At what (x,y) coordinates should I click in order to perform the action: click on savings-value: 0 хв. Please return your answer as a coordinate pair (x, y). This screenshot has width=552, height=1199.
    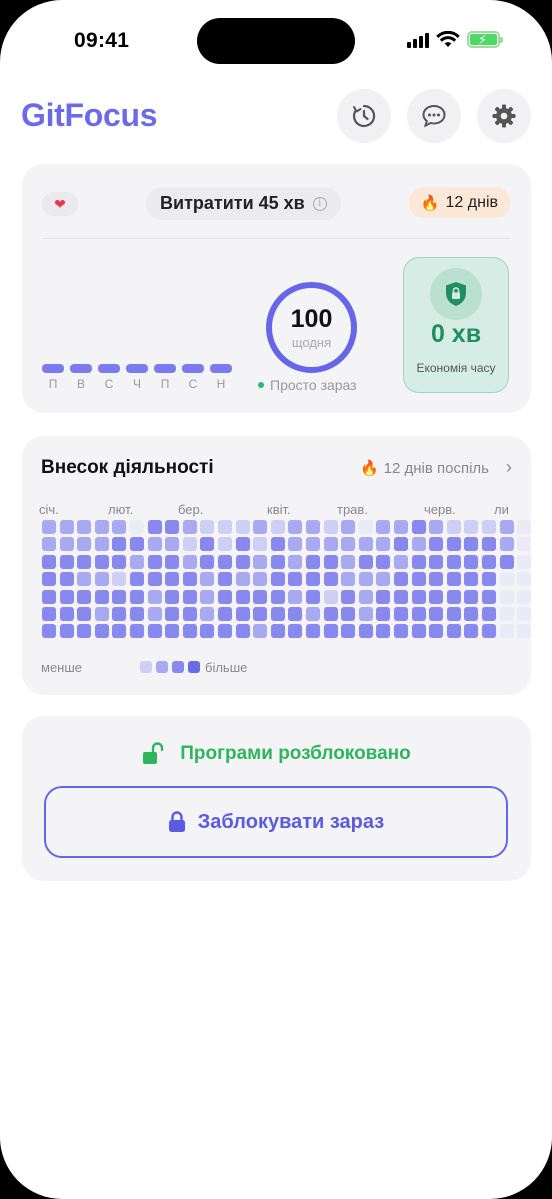
    Looking at the image, I should click on (456, 334).